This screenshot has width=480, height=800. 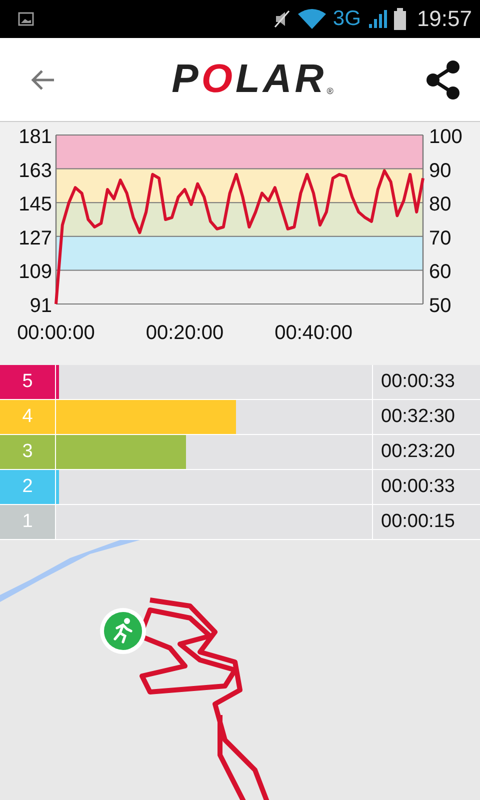 What do you see at coordinates (123, 631) in the screenshot?
I see `runner-marker` at bounding box center [123, 631].